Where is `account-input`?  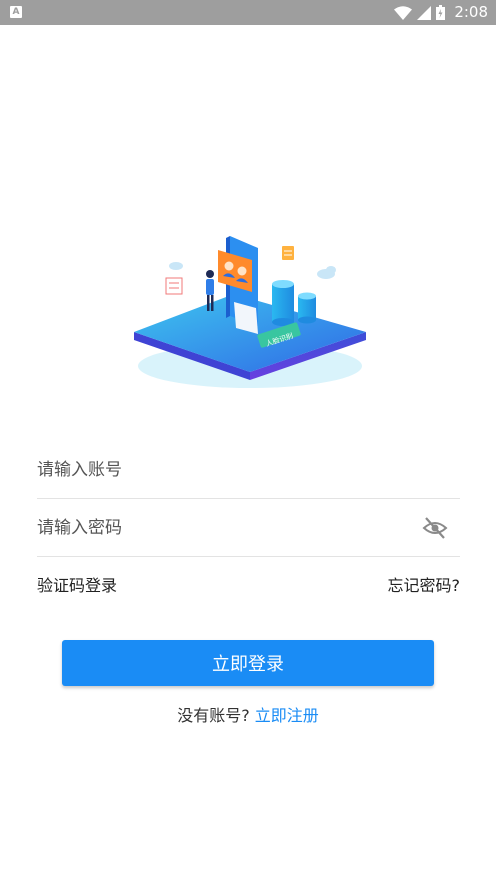
account-input is located at coordinates (222, 470).